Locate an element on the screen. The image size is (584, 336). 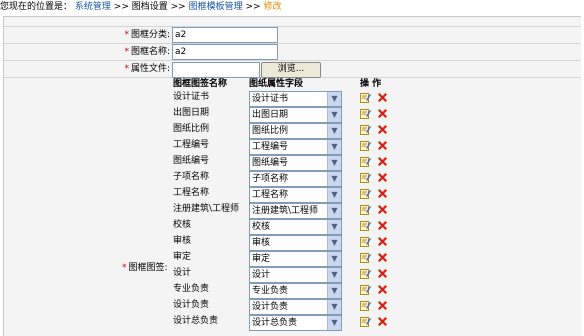
field-select: 审定 ▼ is located at coordinates (295, 259).